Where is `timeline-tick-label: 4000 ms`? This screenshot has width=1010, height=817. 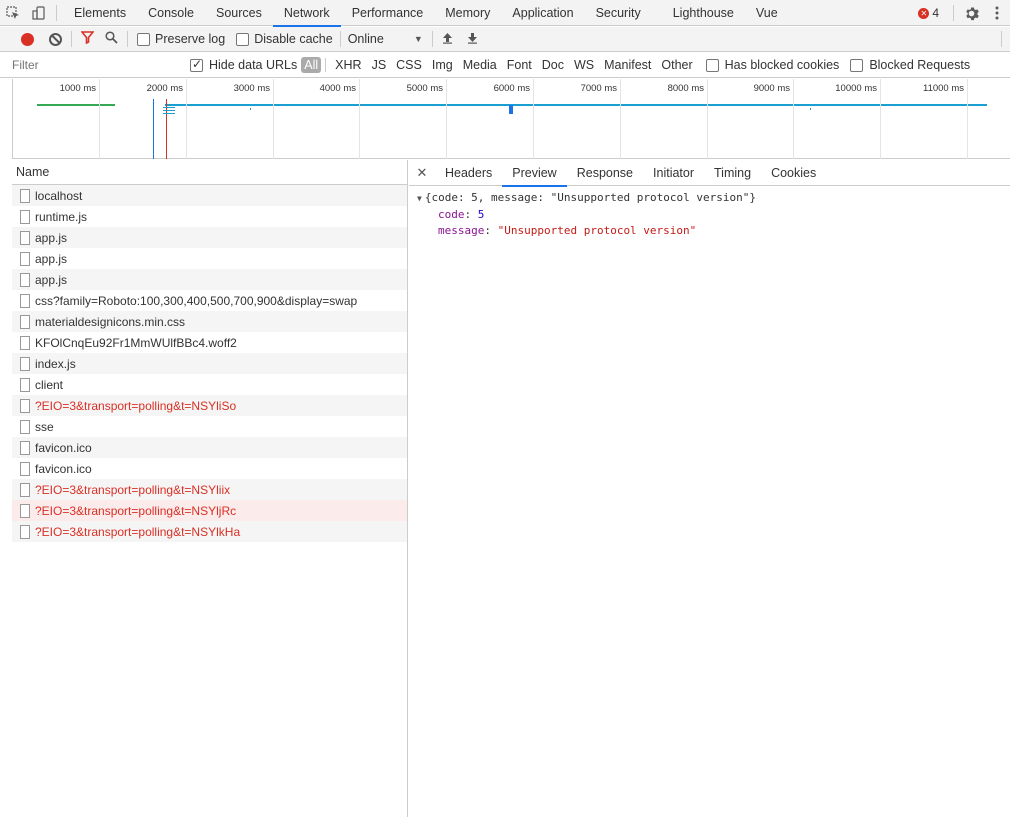 timeline-tick-label: 4000 ms is located at coordinates (337, 88).